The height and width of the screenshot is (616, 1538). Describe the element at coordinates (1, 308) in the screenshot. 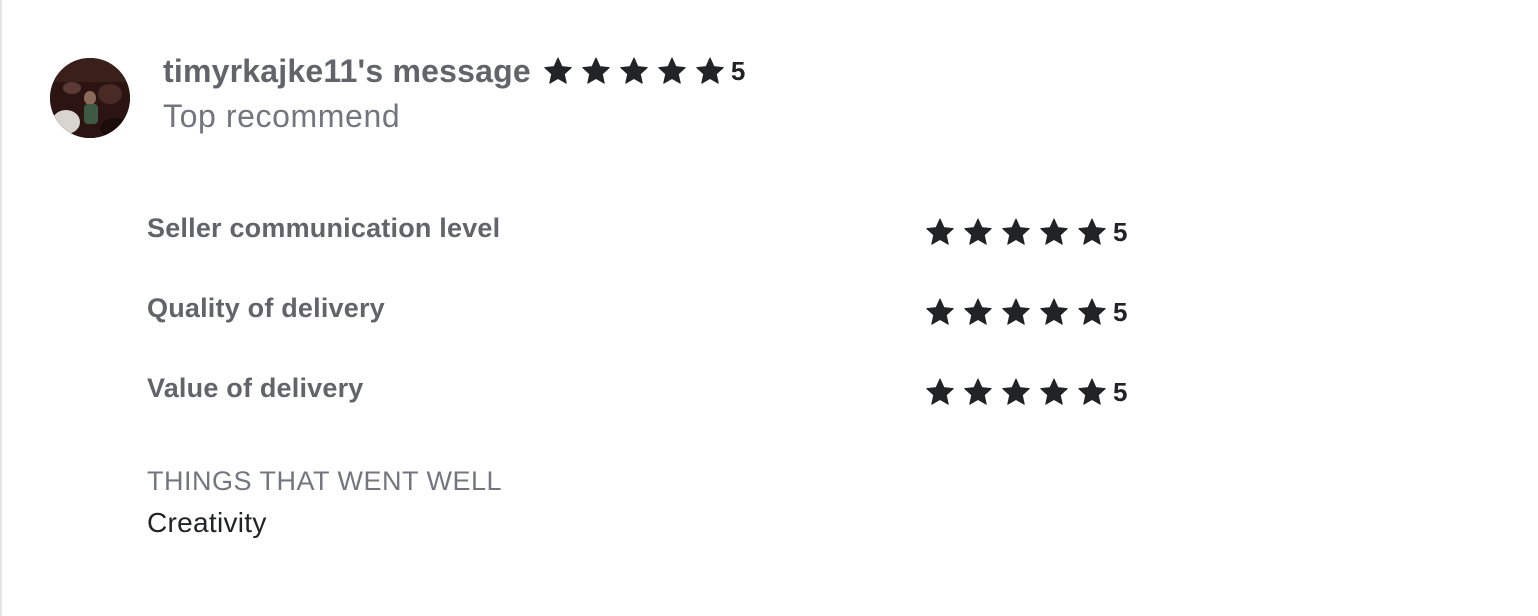

I see `divider` at that location.